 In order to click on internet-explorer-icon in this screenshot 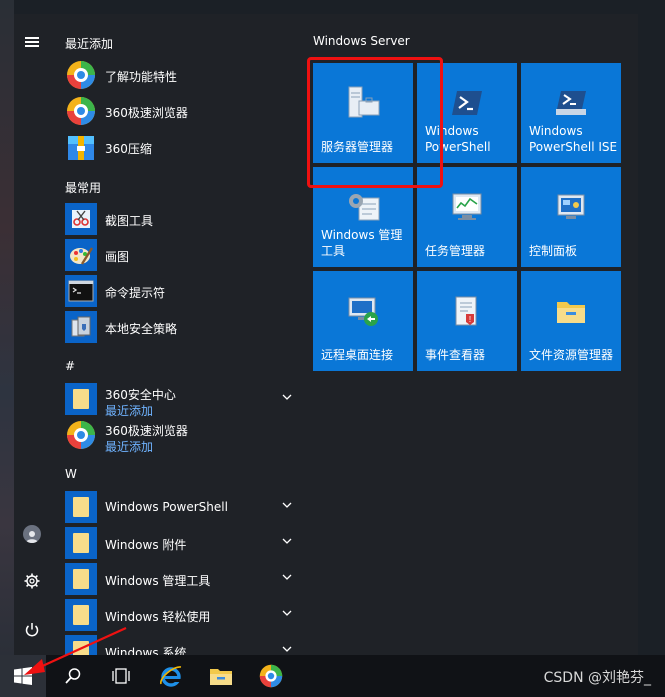, I will do `click(171, 676)`.